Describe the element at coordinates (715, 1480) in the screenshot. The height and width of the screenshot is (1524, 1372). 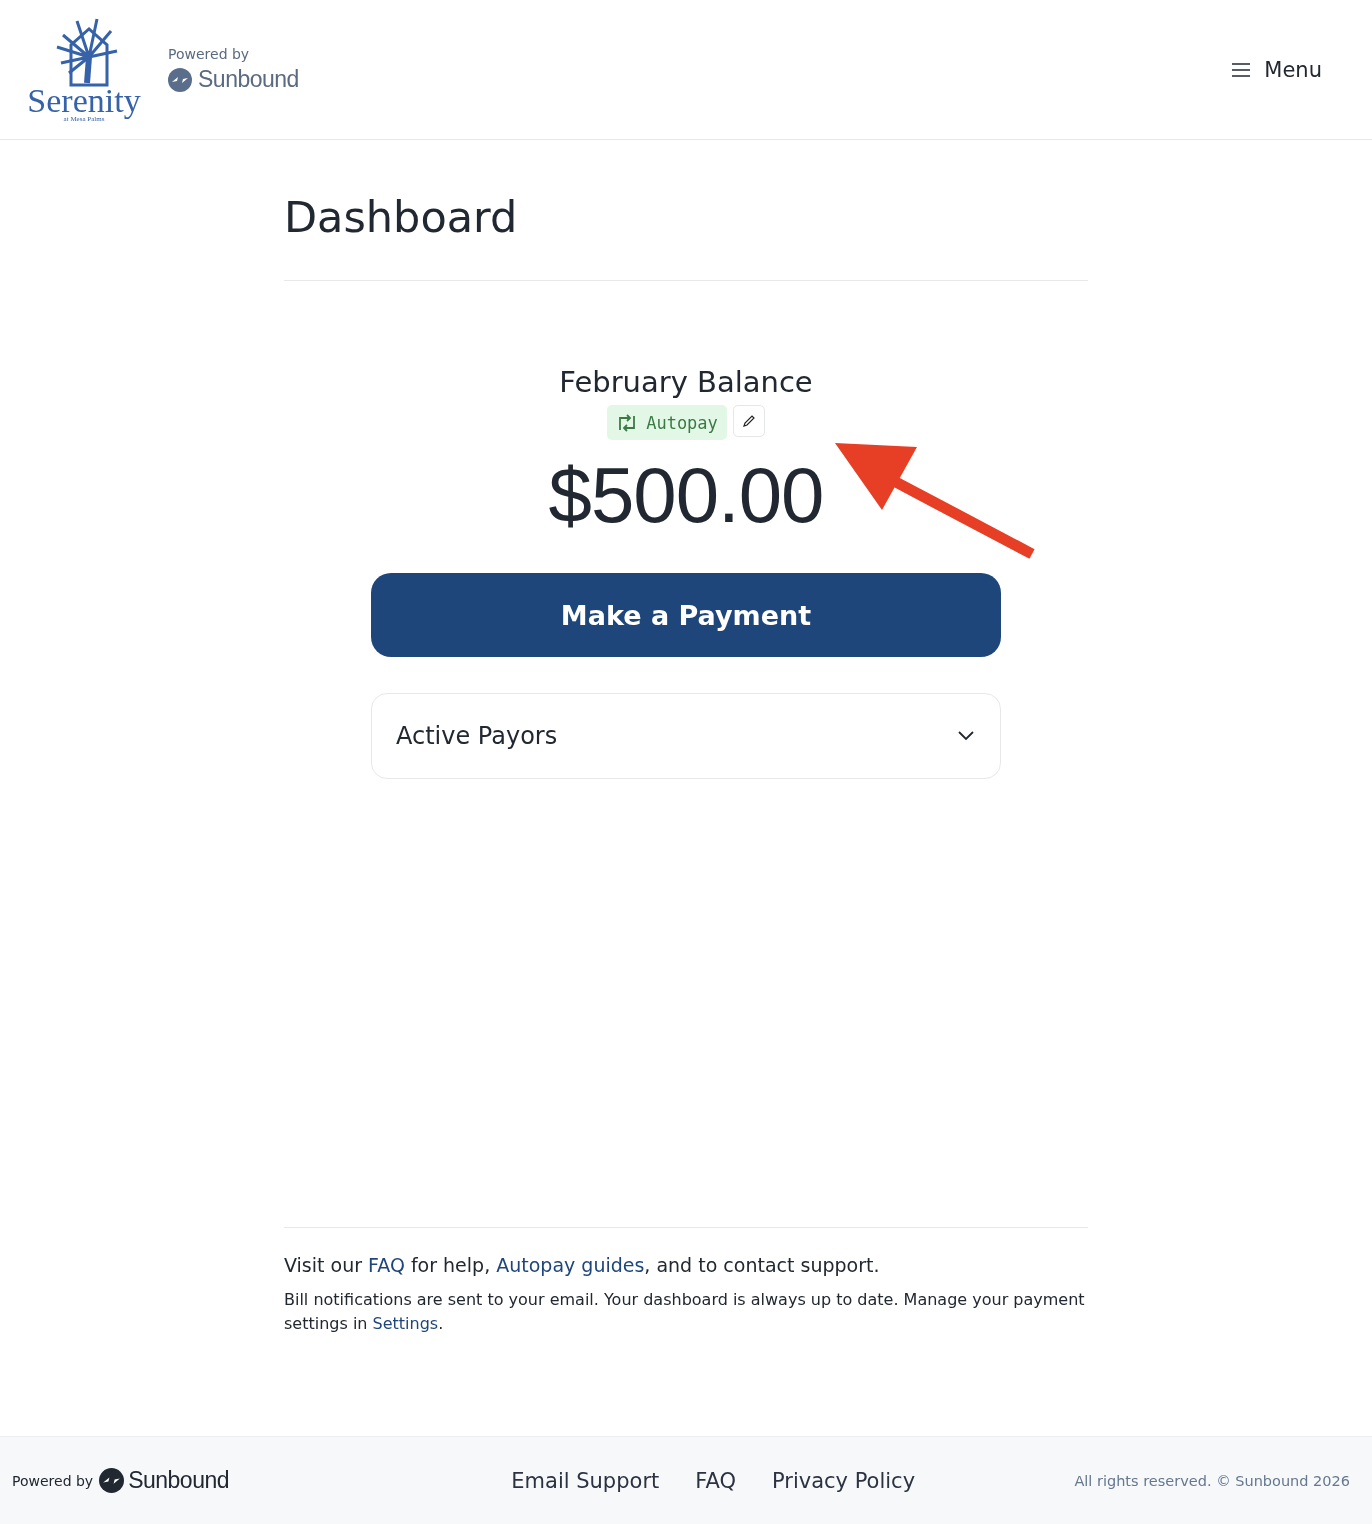
I see `footer-link: FAQ` at that location.